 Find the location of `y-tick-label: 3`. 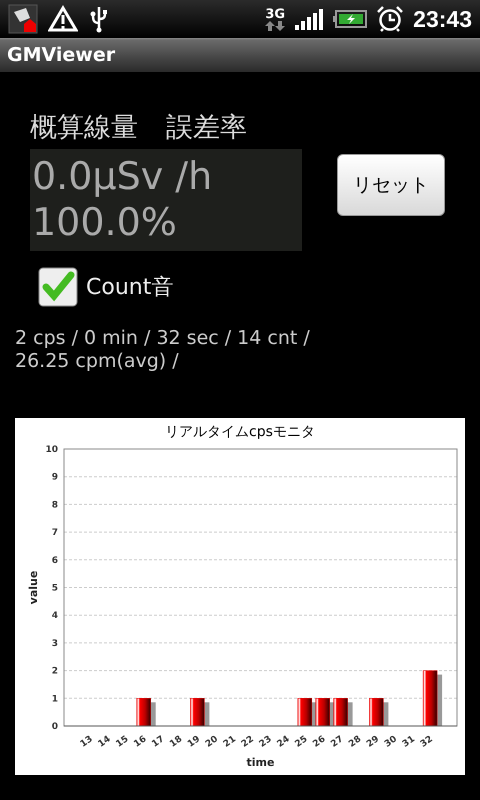

y-tick-label: 3 is located at coordinates (55, 643).